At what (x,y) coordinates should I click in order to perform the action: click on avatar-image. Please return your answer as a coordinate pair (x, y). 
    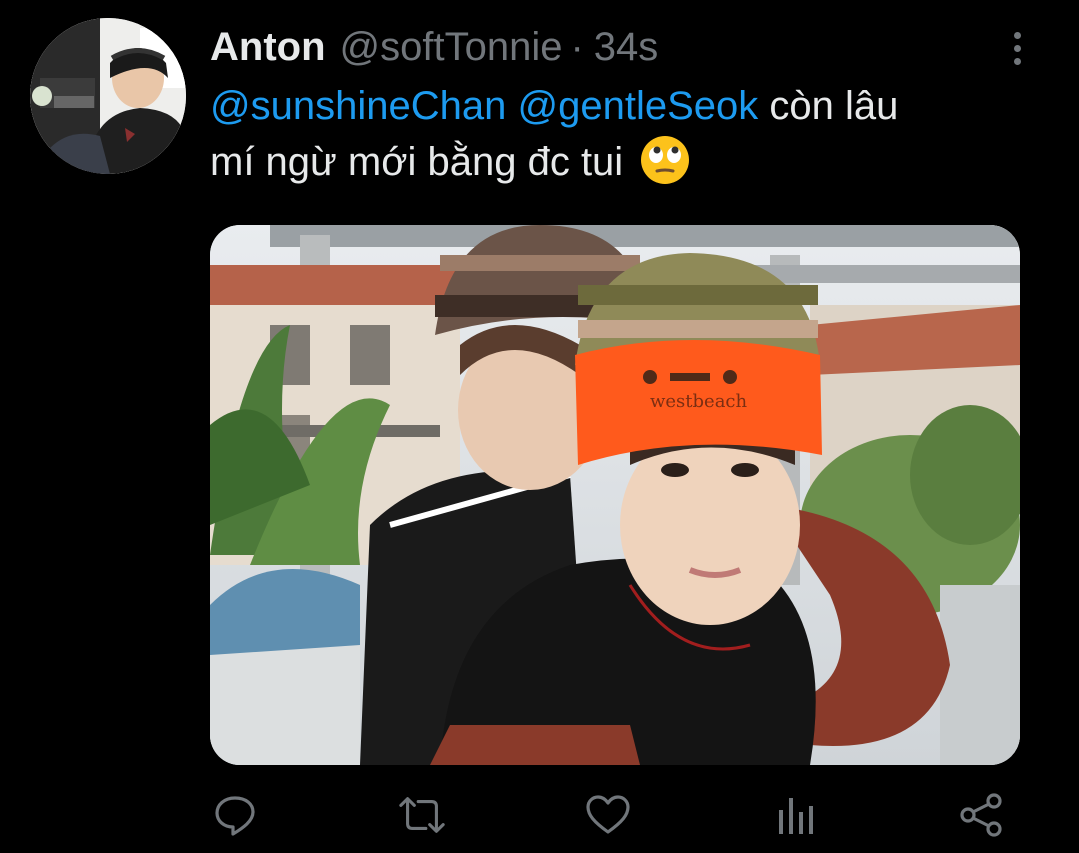
    Looking at the image, I should click on (108, 96).